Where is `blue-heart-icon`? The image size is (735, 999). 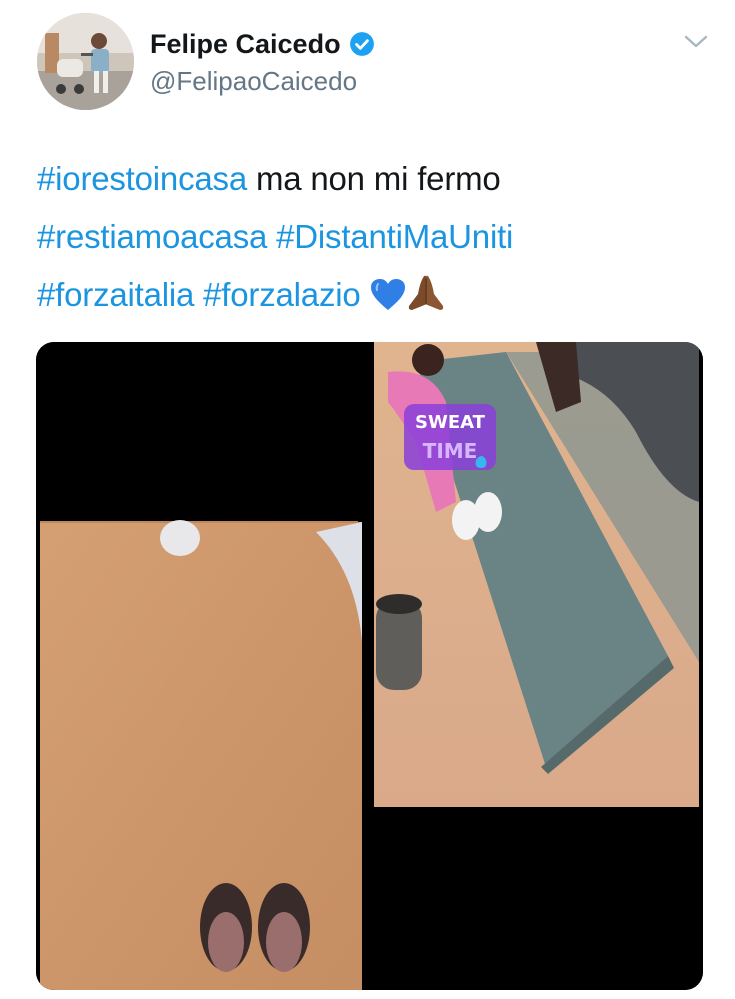 blue-heart-icon is located at coordinates (388, 301).